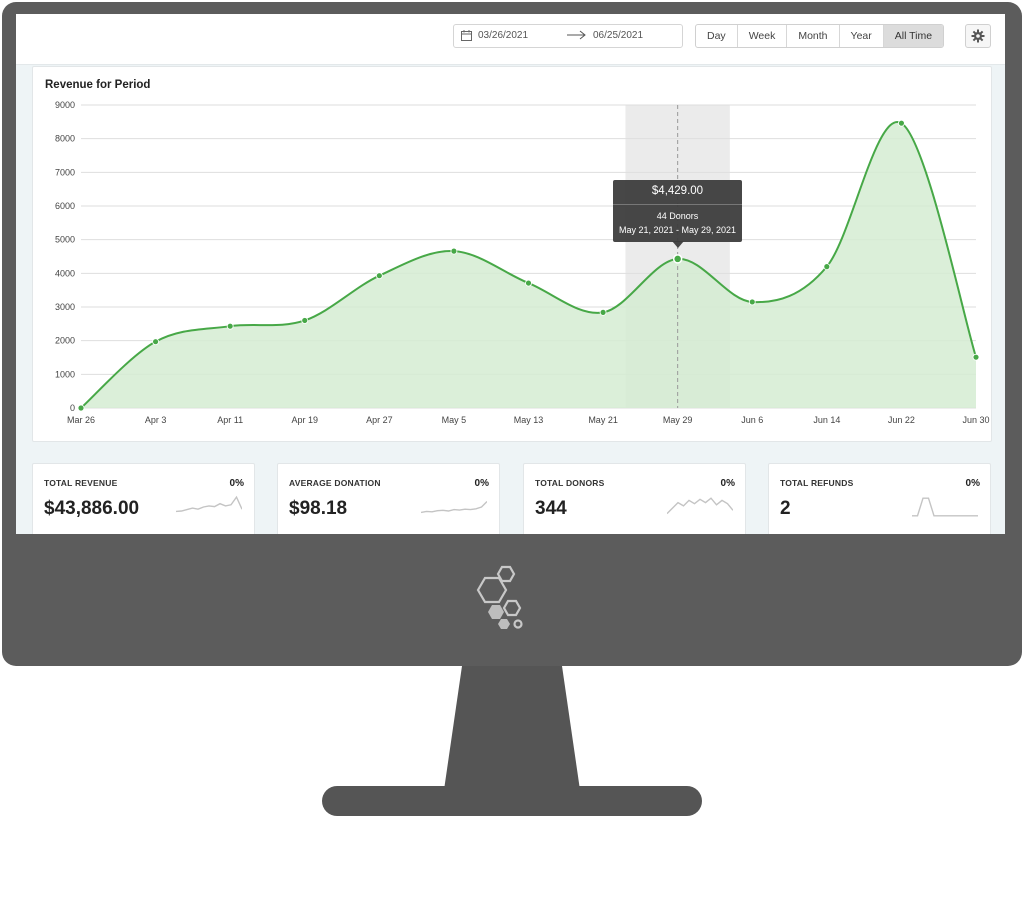  Describe the element at coordinates (813, 36) in the screenshot. I see `period-month-button: Month` at that location.